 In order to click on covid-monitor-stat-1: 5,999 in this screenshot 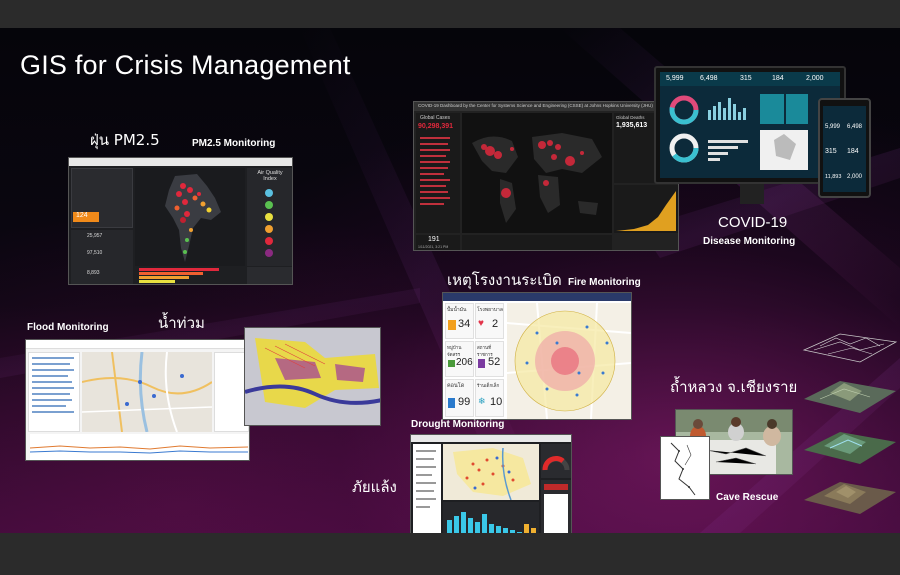, I will do `click(675, 78)`.